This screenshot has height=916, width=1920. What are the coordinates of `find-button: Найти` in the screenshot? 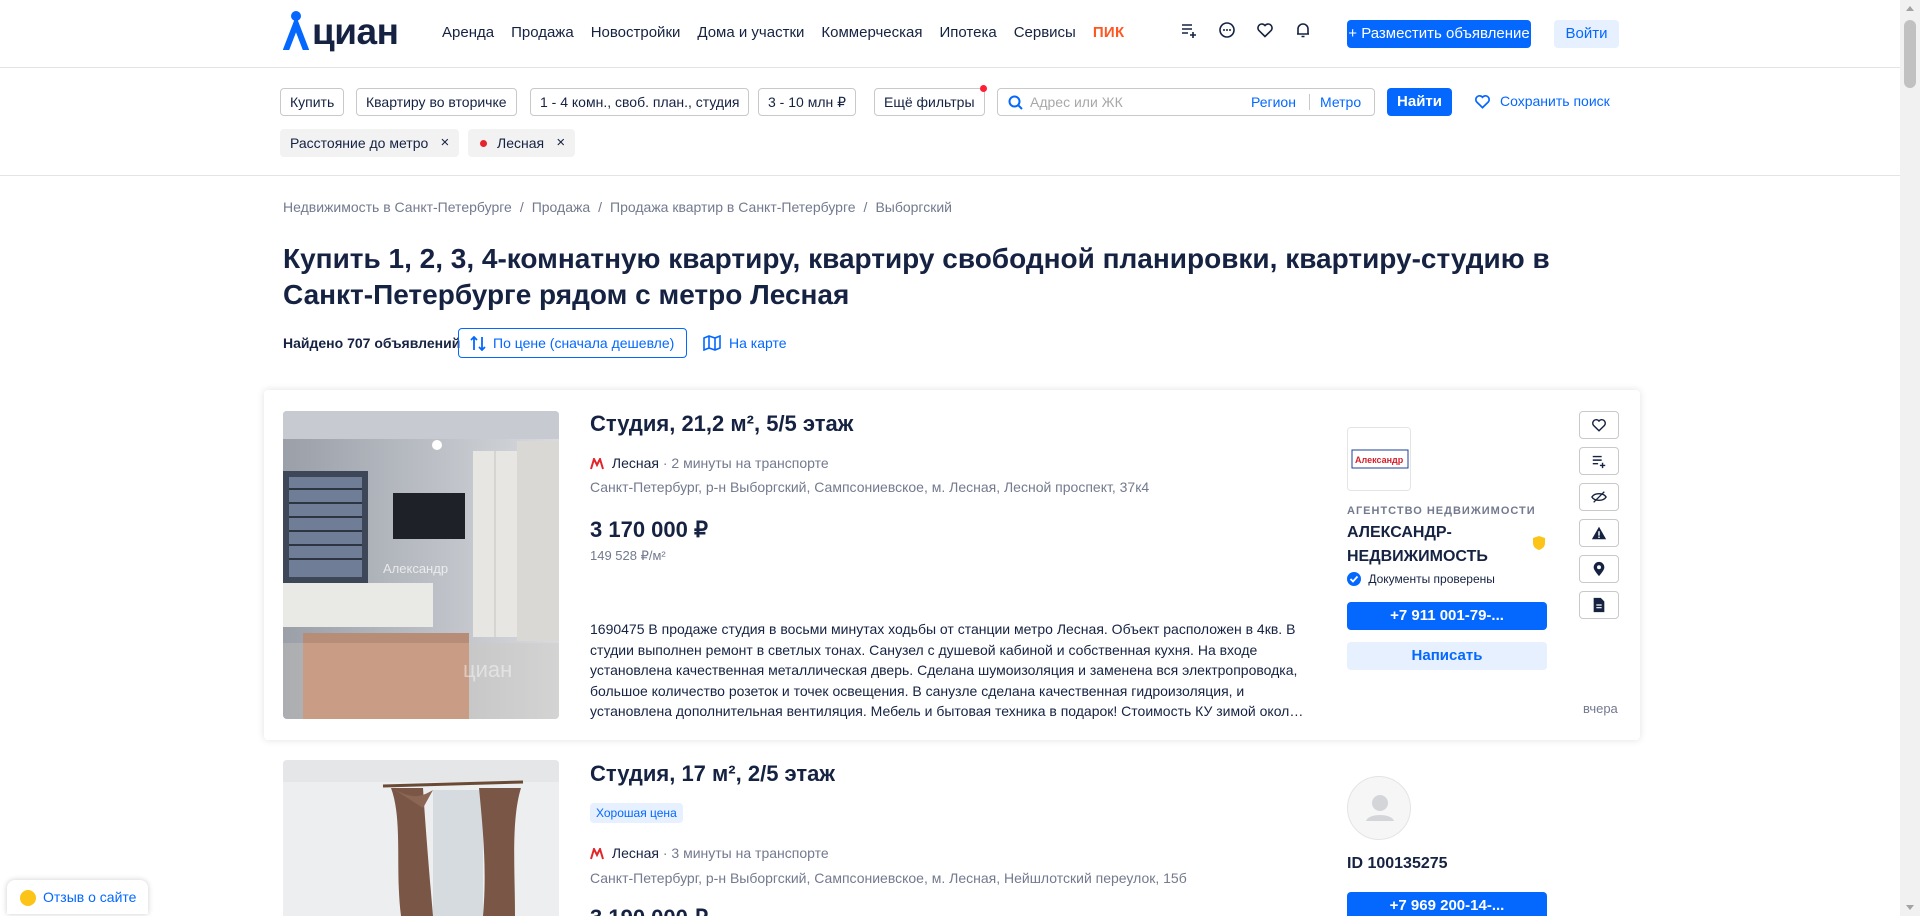 It's located at (1419, 102).